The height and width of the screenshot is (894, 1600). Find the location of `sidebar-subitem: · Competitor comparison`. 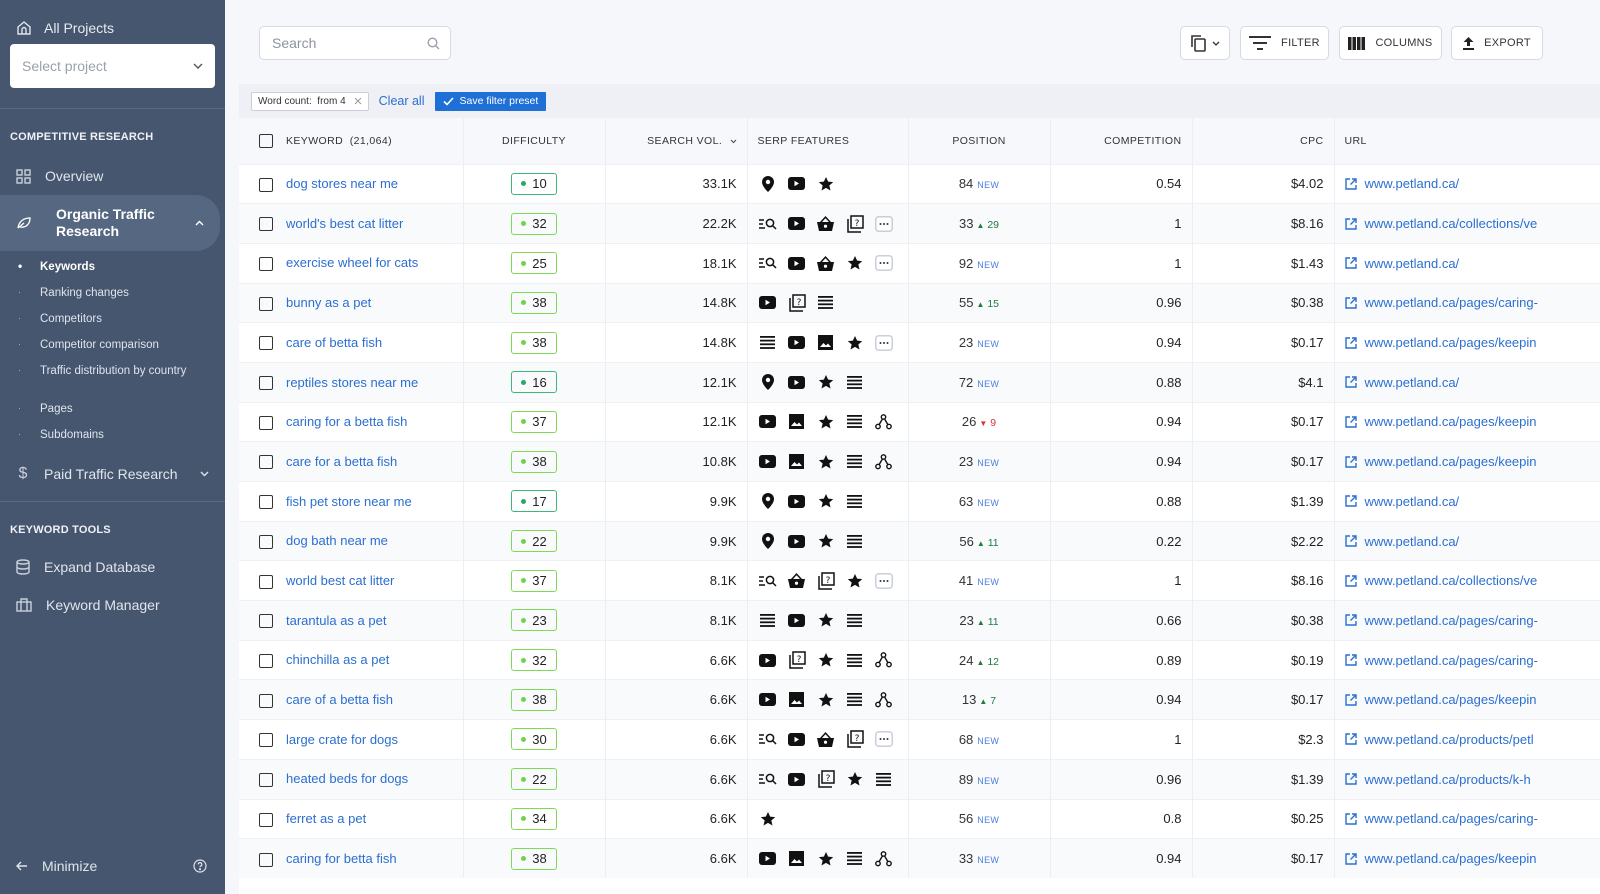

sidebar-subitem: · Competitor comparison is located at coordinates (112, 350).